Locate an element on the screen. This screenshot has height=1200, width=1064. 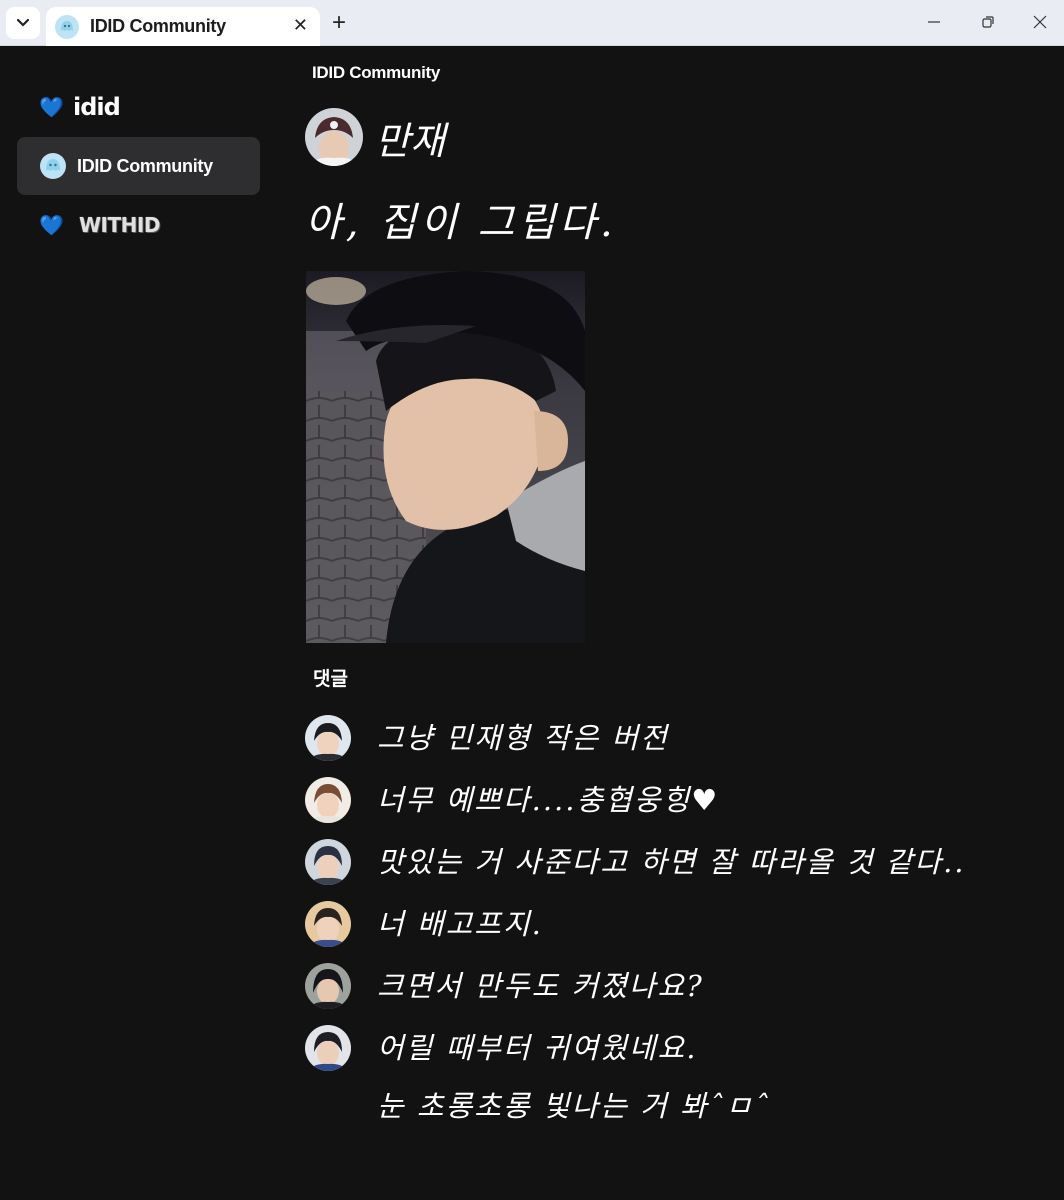
page-title: IDID Community is located at coordinates (376, 72).